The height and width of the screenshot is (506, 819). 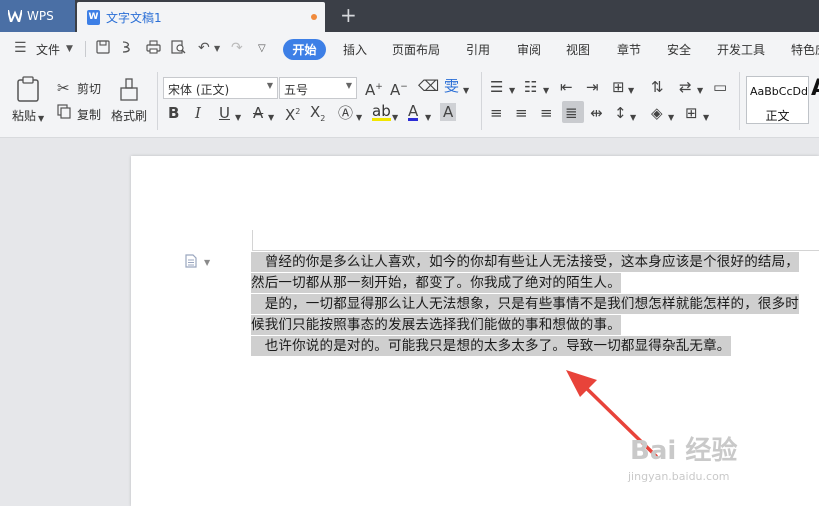 What do you see at coordinates (546, 91) in the screenshot?
I see `numbered-list-dropdown-icon: ▼` at bounding box center [546, 91].